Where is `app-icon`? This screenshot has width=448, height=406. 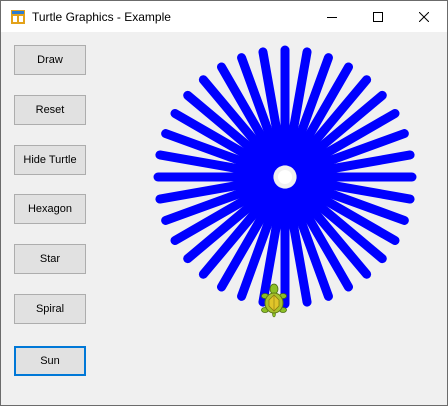
app-icon is located at coordinates (18, 16).